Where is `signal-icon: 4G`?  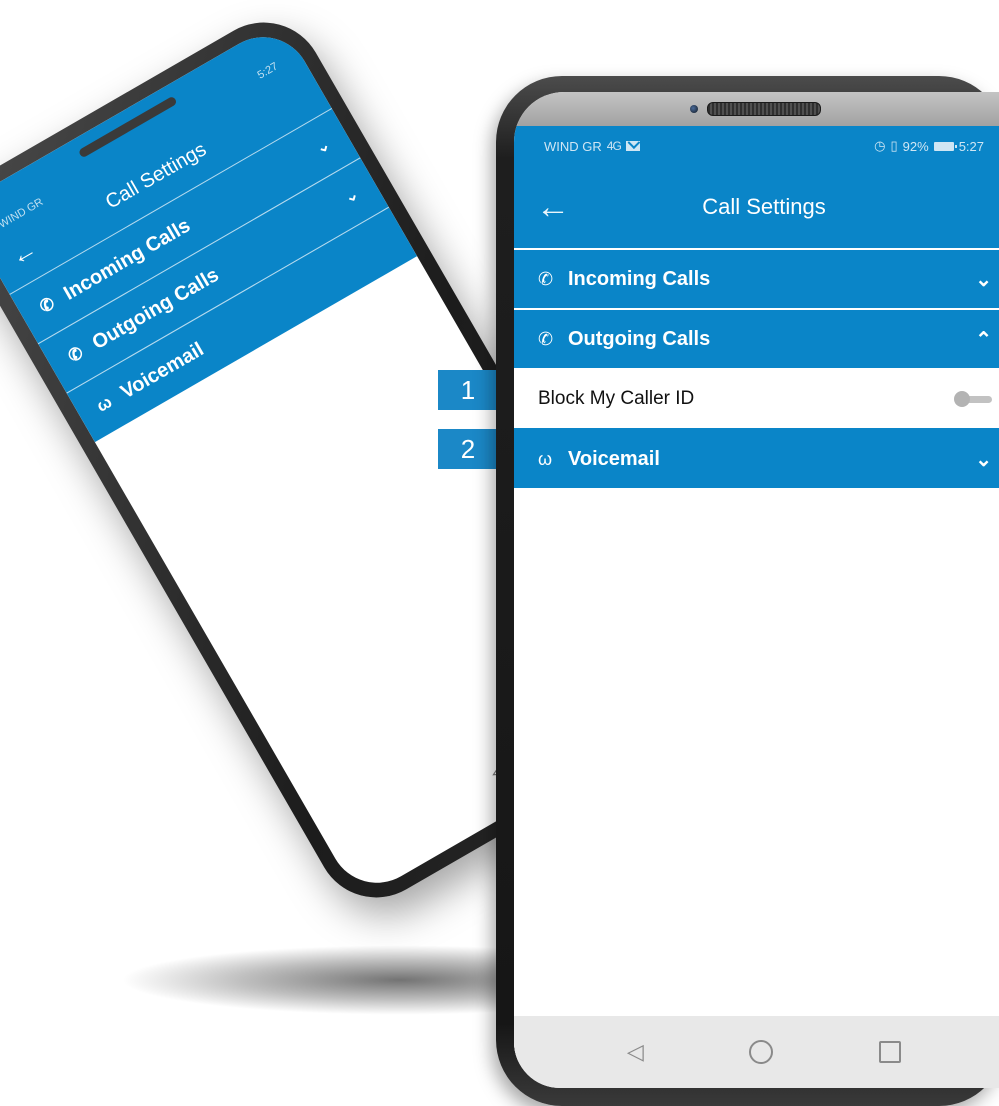
signal-icon: 4G is located at coordinates (614, 146).